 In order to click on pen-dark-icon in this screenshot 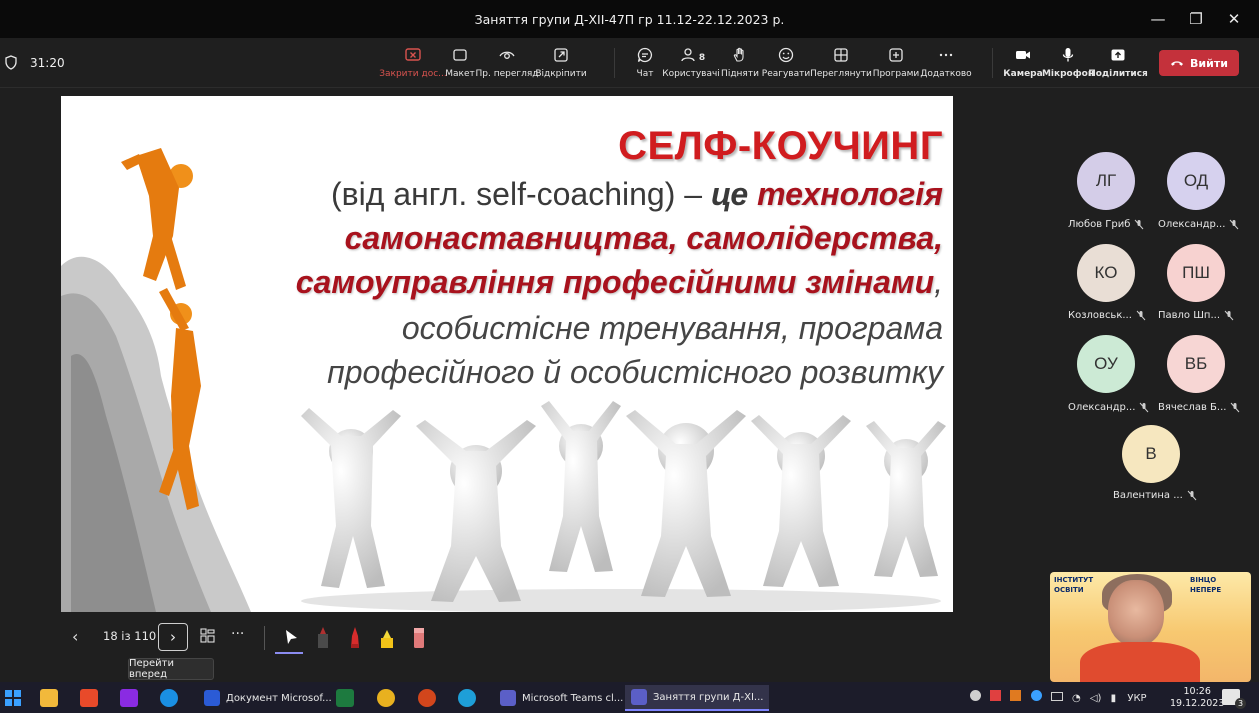, I will do `click(323, 638)`.